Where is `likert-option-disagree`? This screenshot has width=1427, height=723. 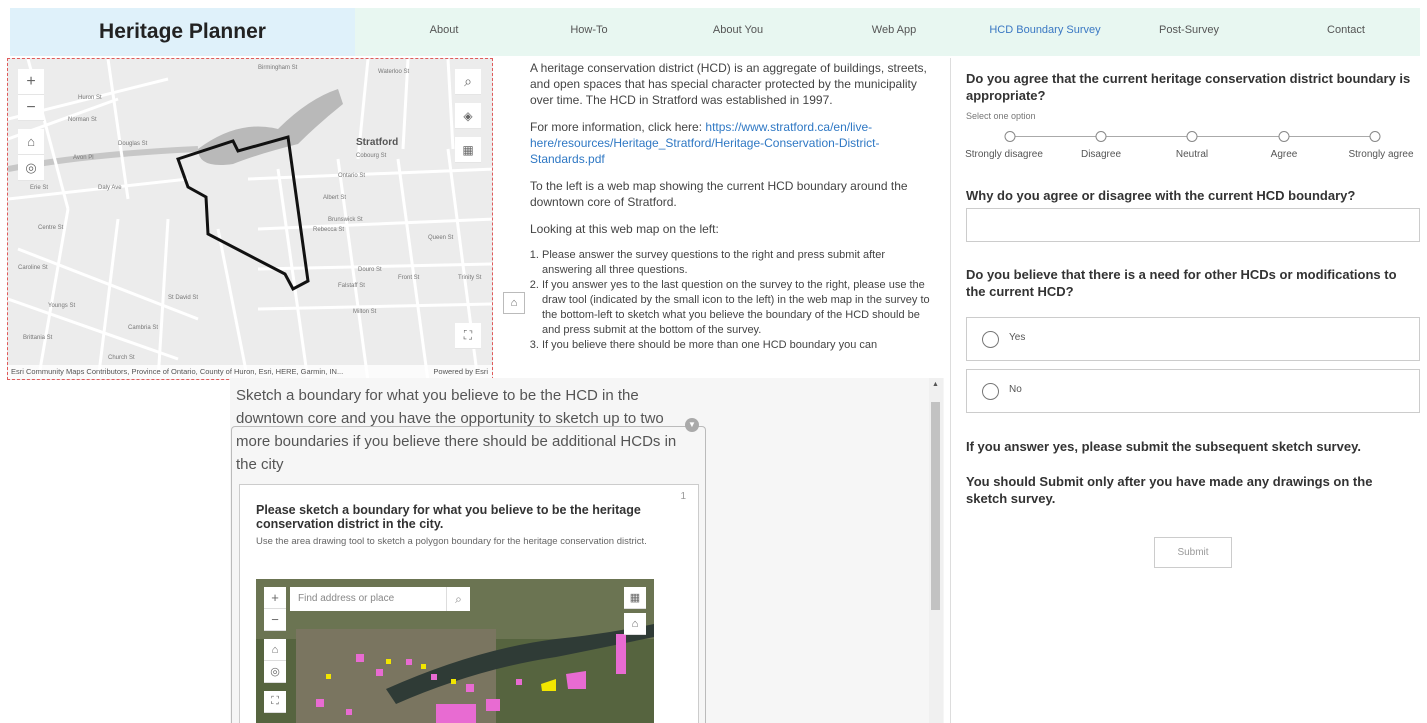
likert-option-disagree is located at coordinates (1101, 136).